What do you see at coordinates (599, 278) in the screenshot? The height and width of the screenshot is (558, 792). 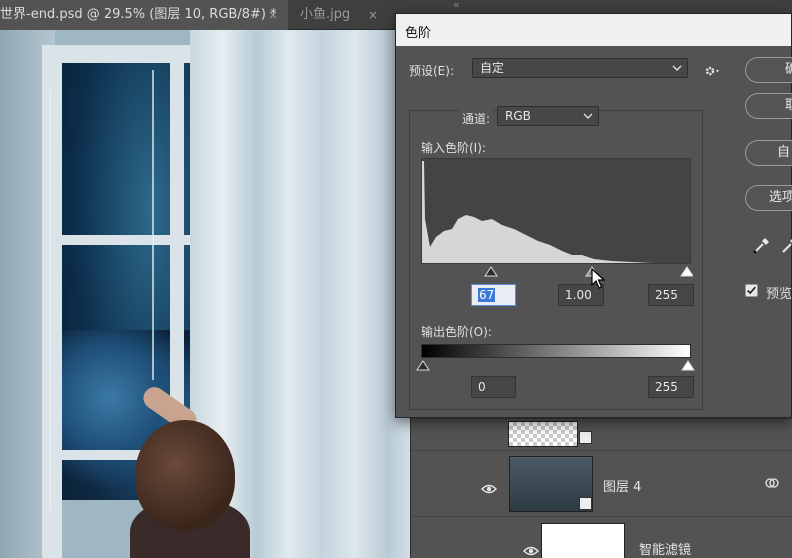 I see `mouse-cursor-icon` at bounding box center [599, 278].